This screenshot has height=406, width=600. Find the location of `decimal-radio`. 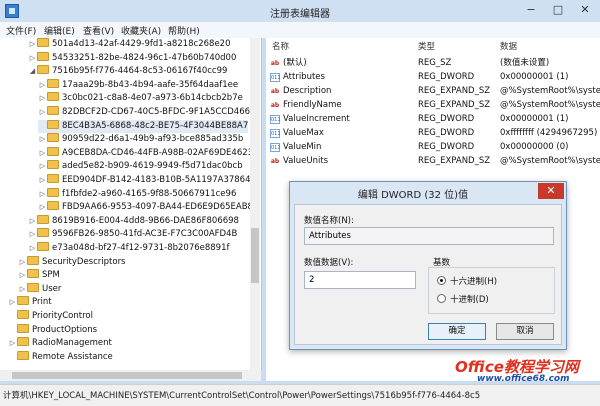

decimal-radio is located at coordinates (441, 298).